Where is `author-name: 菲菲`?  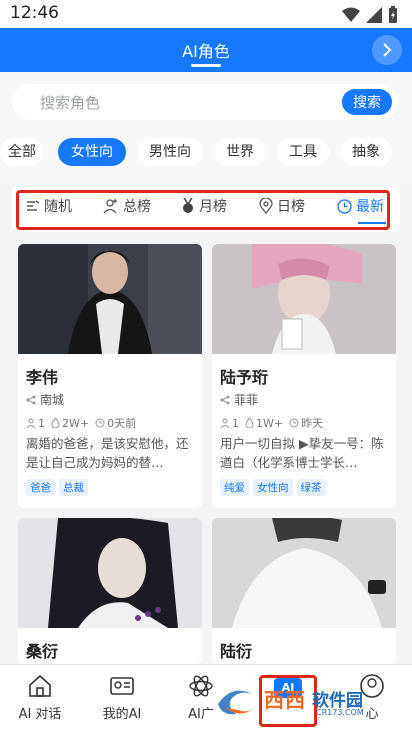 author-name: 菲菲 is located at coordinates (246, 400).